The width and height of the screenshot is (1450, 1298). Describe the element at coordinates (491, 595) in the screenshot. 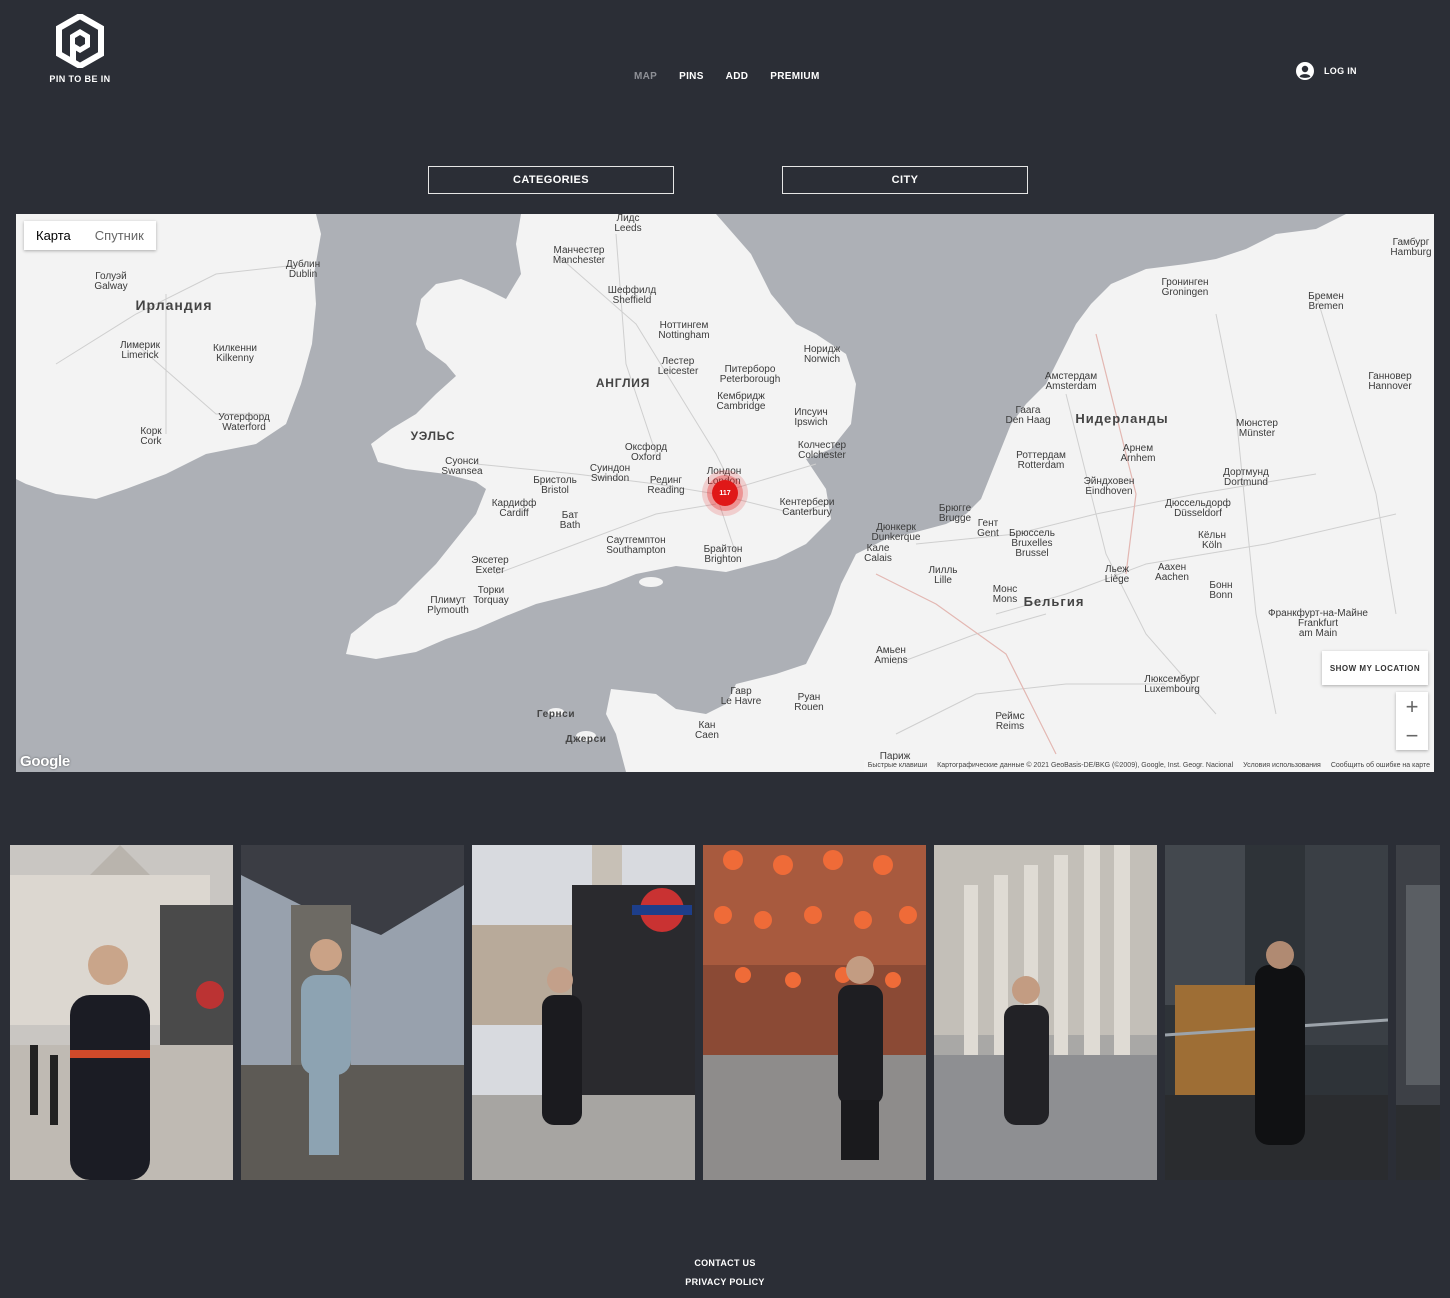

I see `label-torquay: Торки Torquay` at that location.